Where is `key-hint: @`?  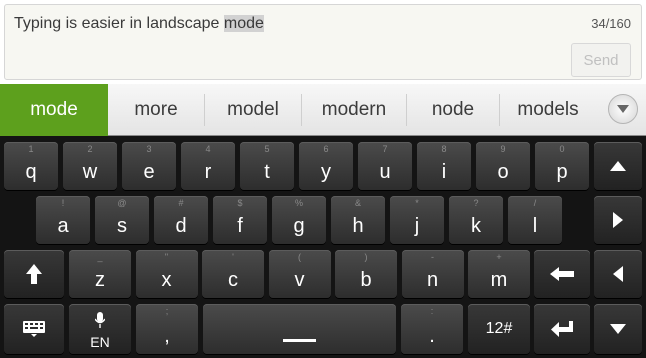
key-hint: @ is located at coordinates (122, 203).